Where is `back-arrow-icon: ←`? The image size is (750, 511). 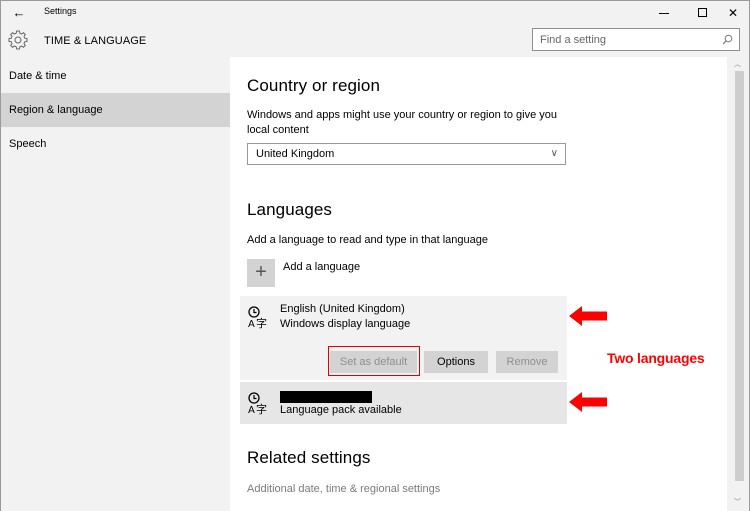
back-arrow-icon: ← is located at coordinates (19, 12).